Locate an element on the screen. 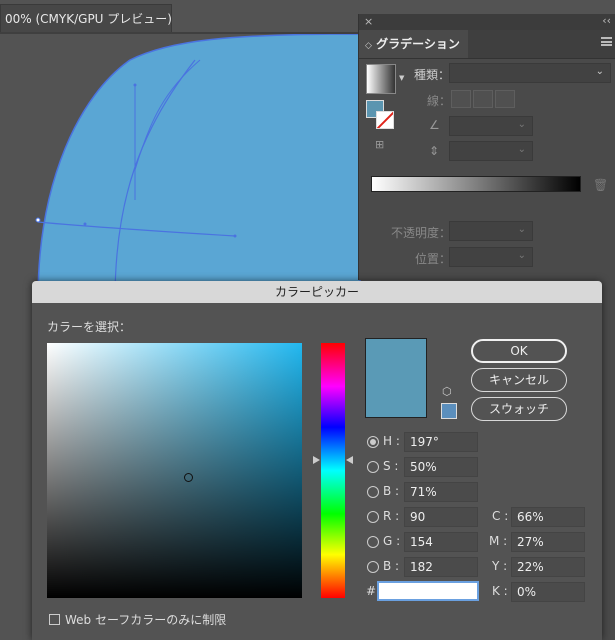 The height and width of the screenshot is (640, 615). trash-icon: 🗑 is located at coordinates (600, 185).